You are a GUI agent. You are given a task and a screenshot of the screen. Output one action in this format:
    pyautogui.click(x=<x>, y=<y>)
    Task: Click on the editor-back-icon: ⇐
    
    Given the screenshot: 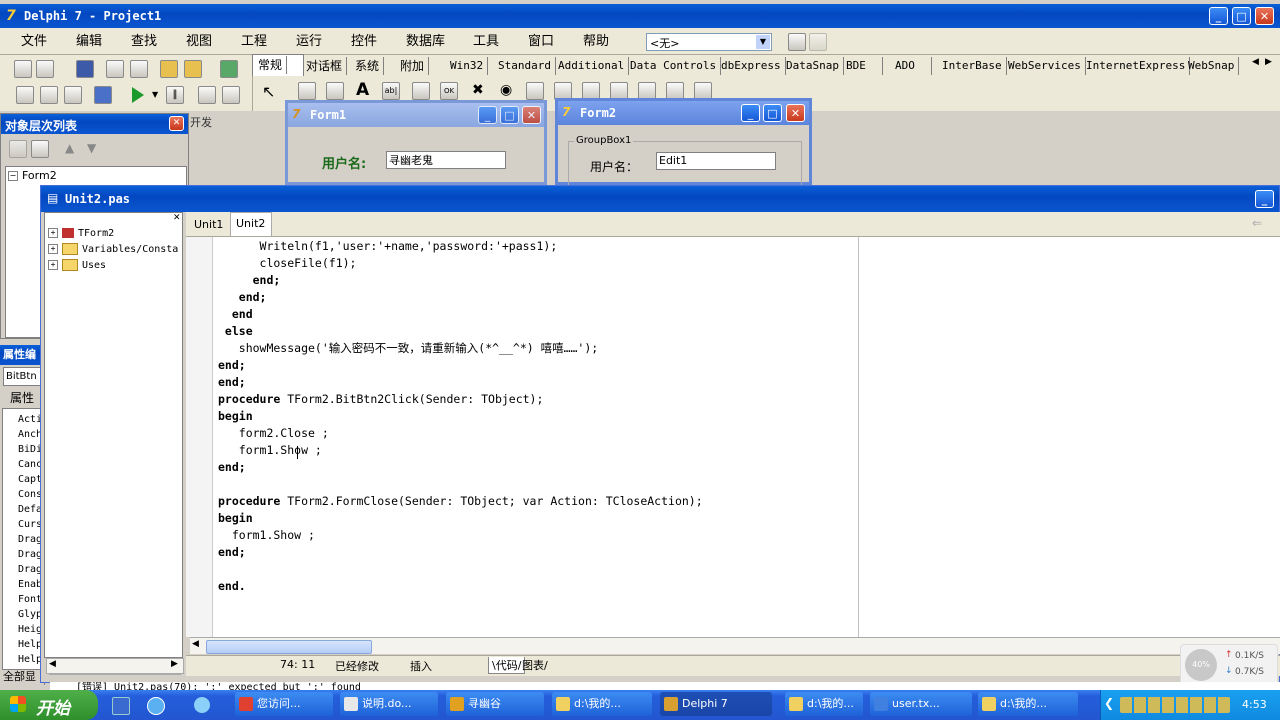 What is the action you would take?
    pyautogui.click(x=1257, y=223)
    